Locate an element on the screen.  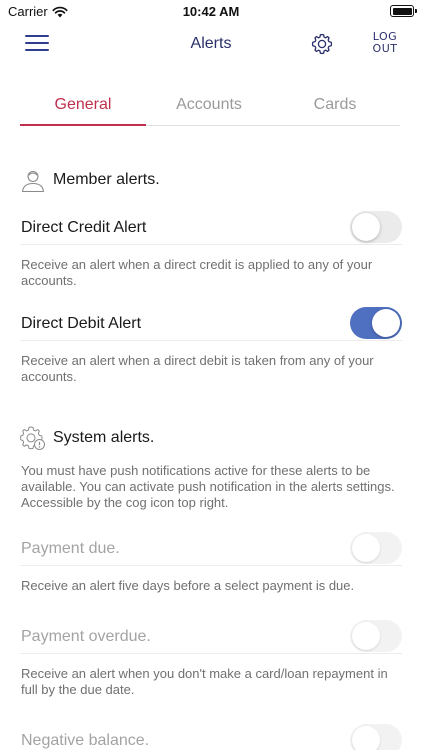
hamburger-menu-icon is located at coordinates (37, 43).